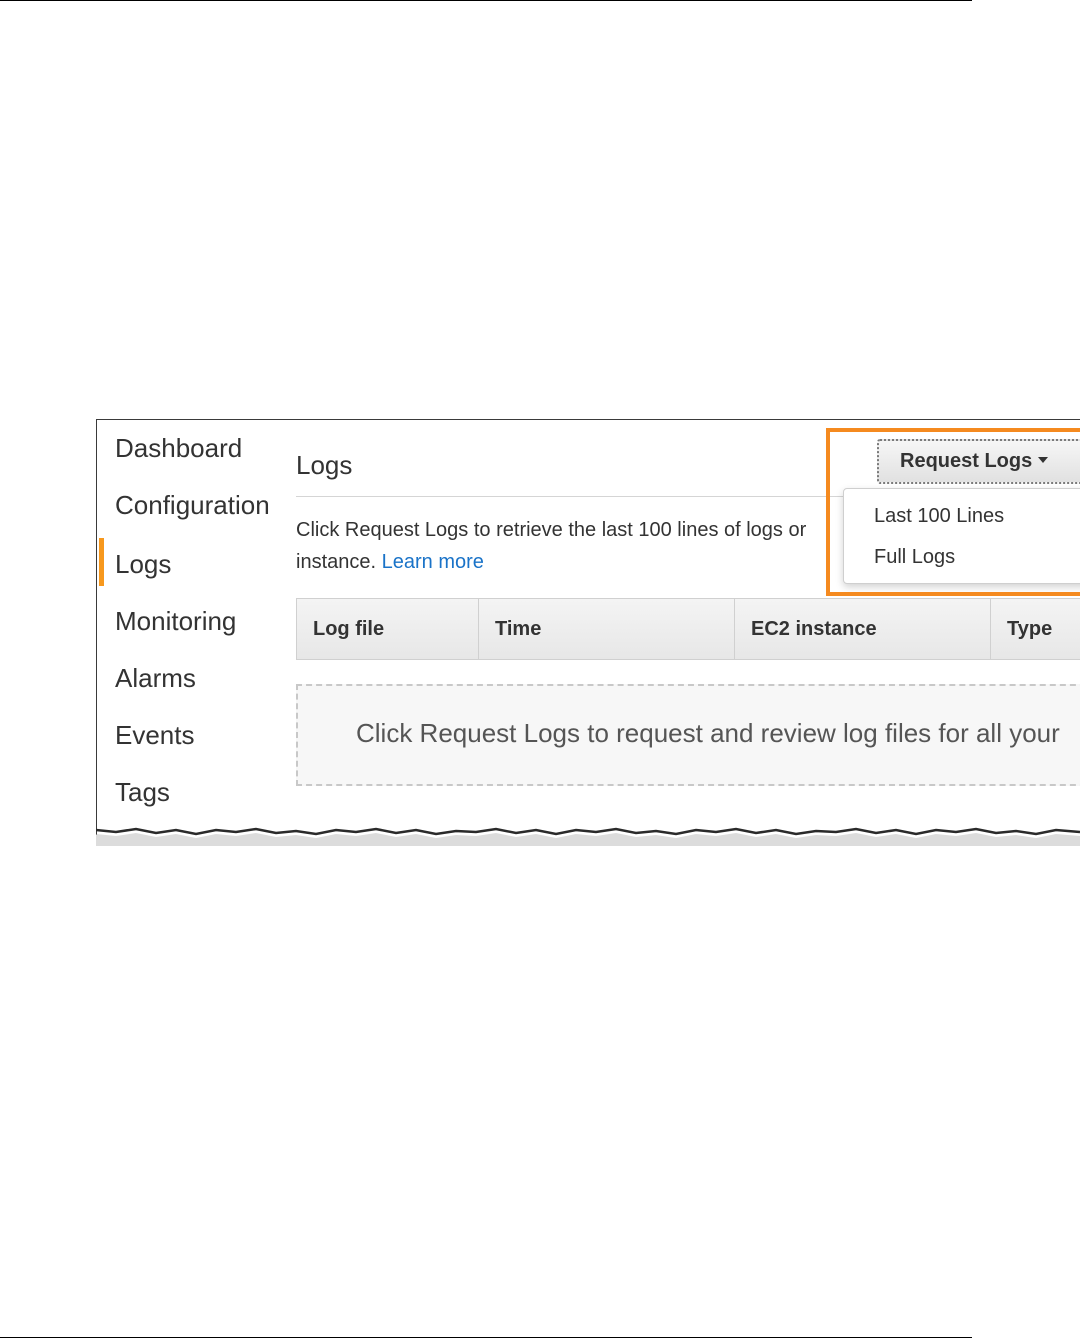 This screenshot has width=1080, height=1339. I want to click on sidebar-item-monitoring: Monitoring, so click(175, 621).